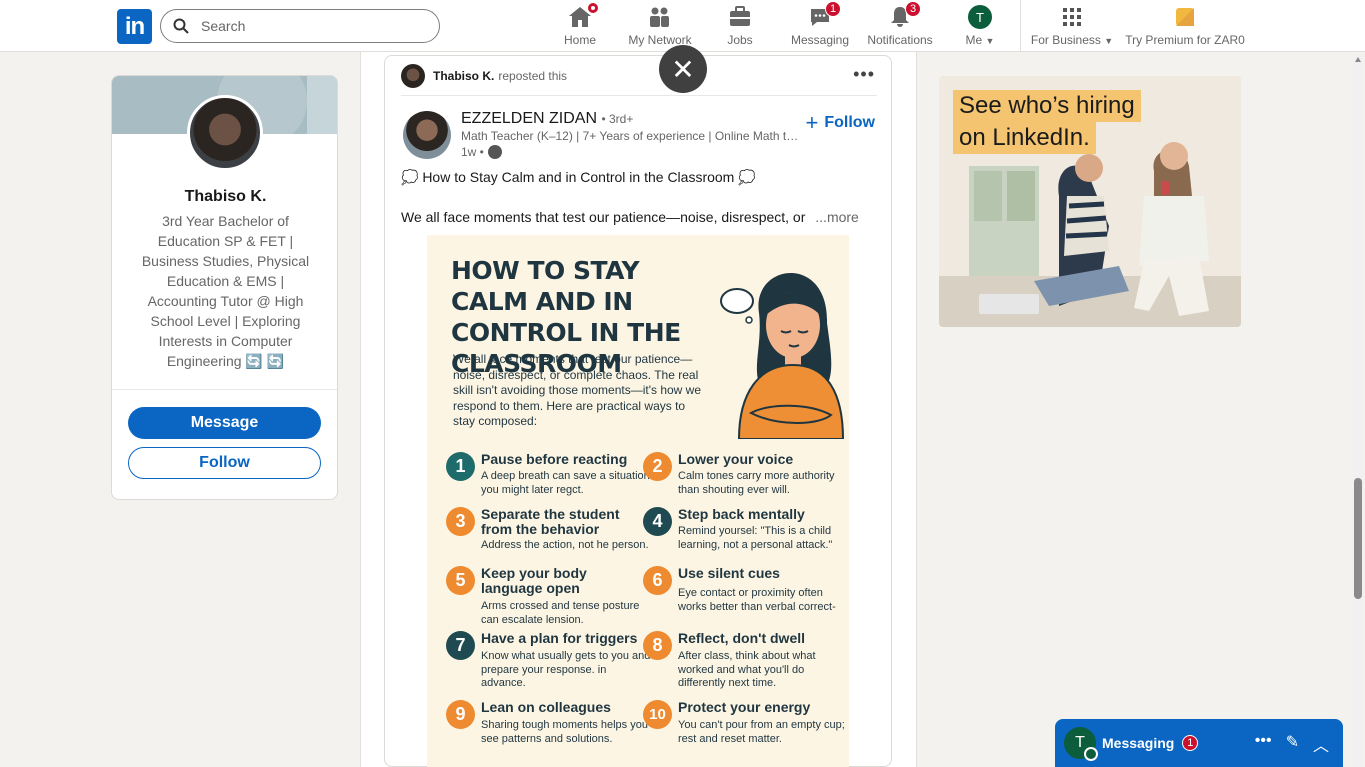  Describe the element at coordinates (593, 8) in the screenshot. I see `home-notification-dot` at that location.